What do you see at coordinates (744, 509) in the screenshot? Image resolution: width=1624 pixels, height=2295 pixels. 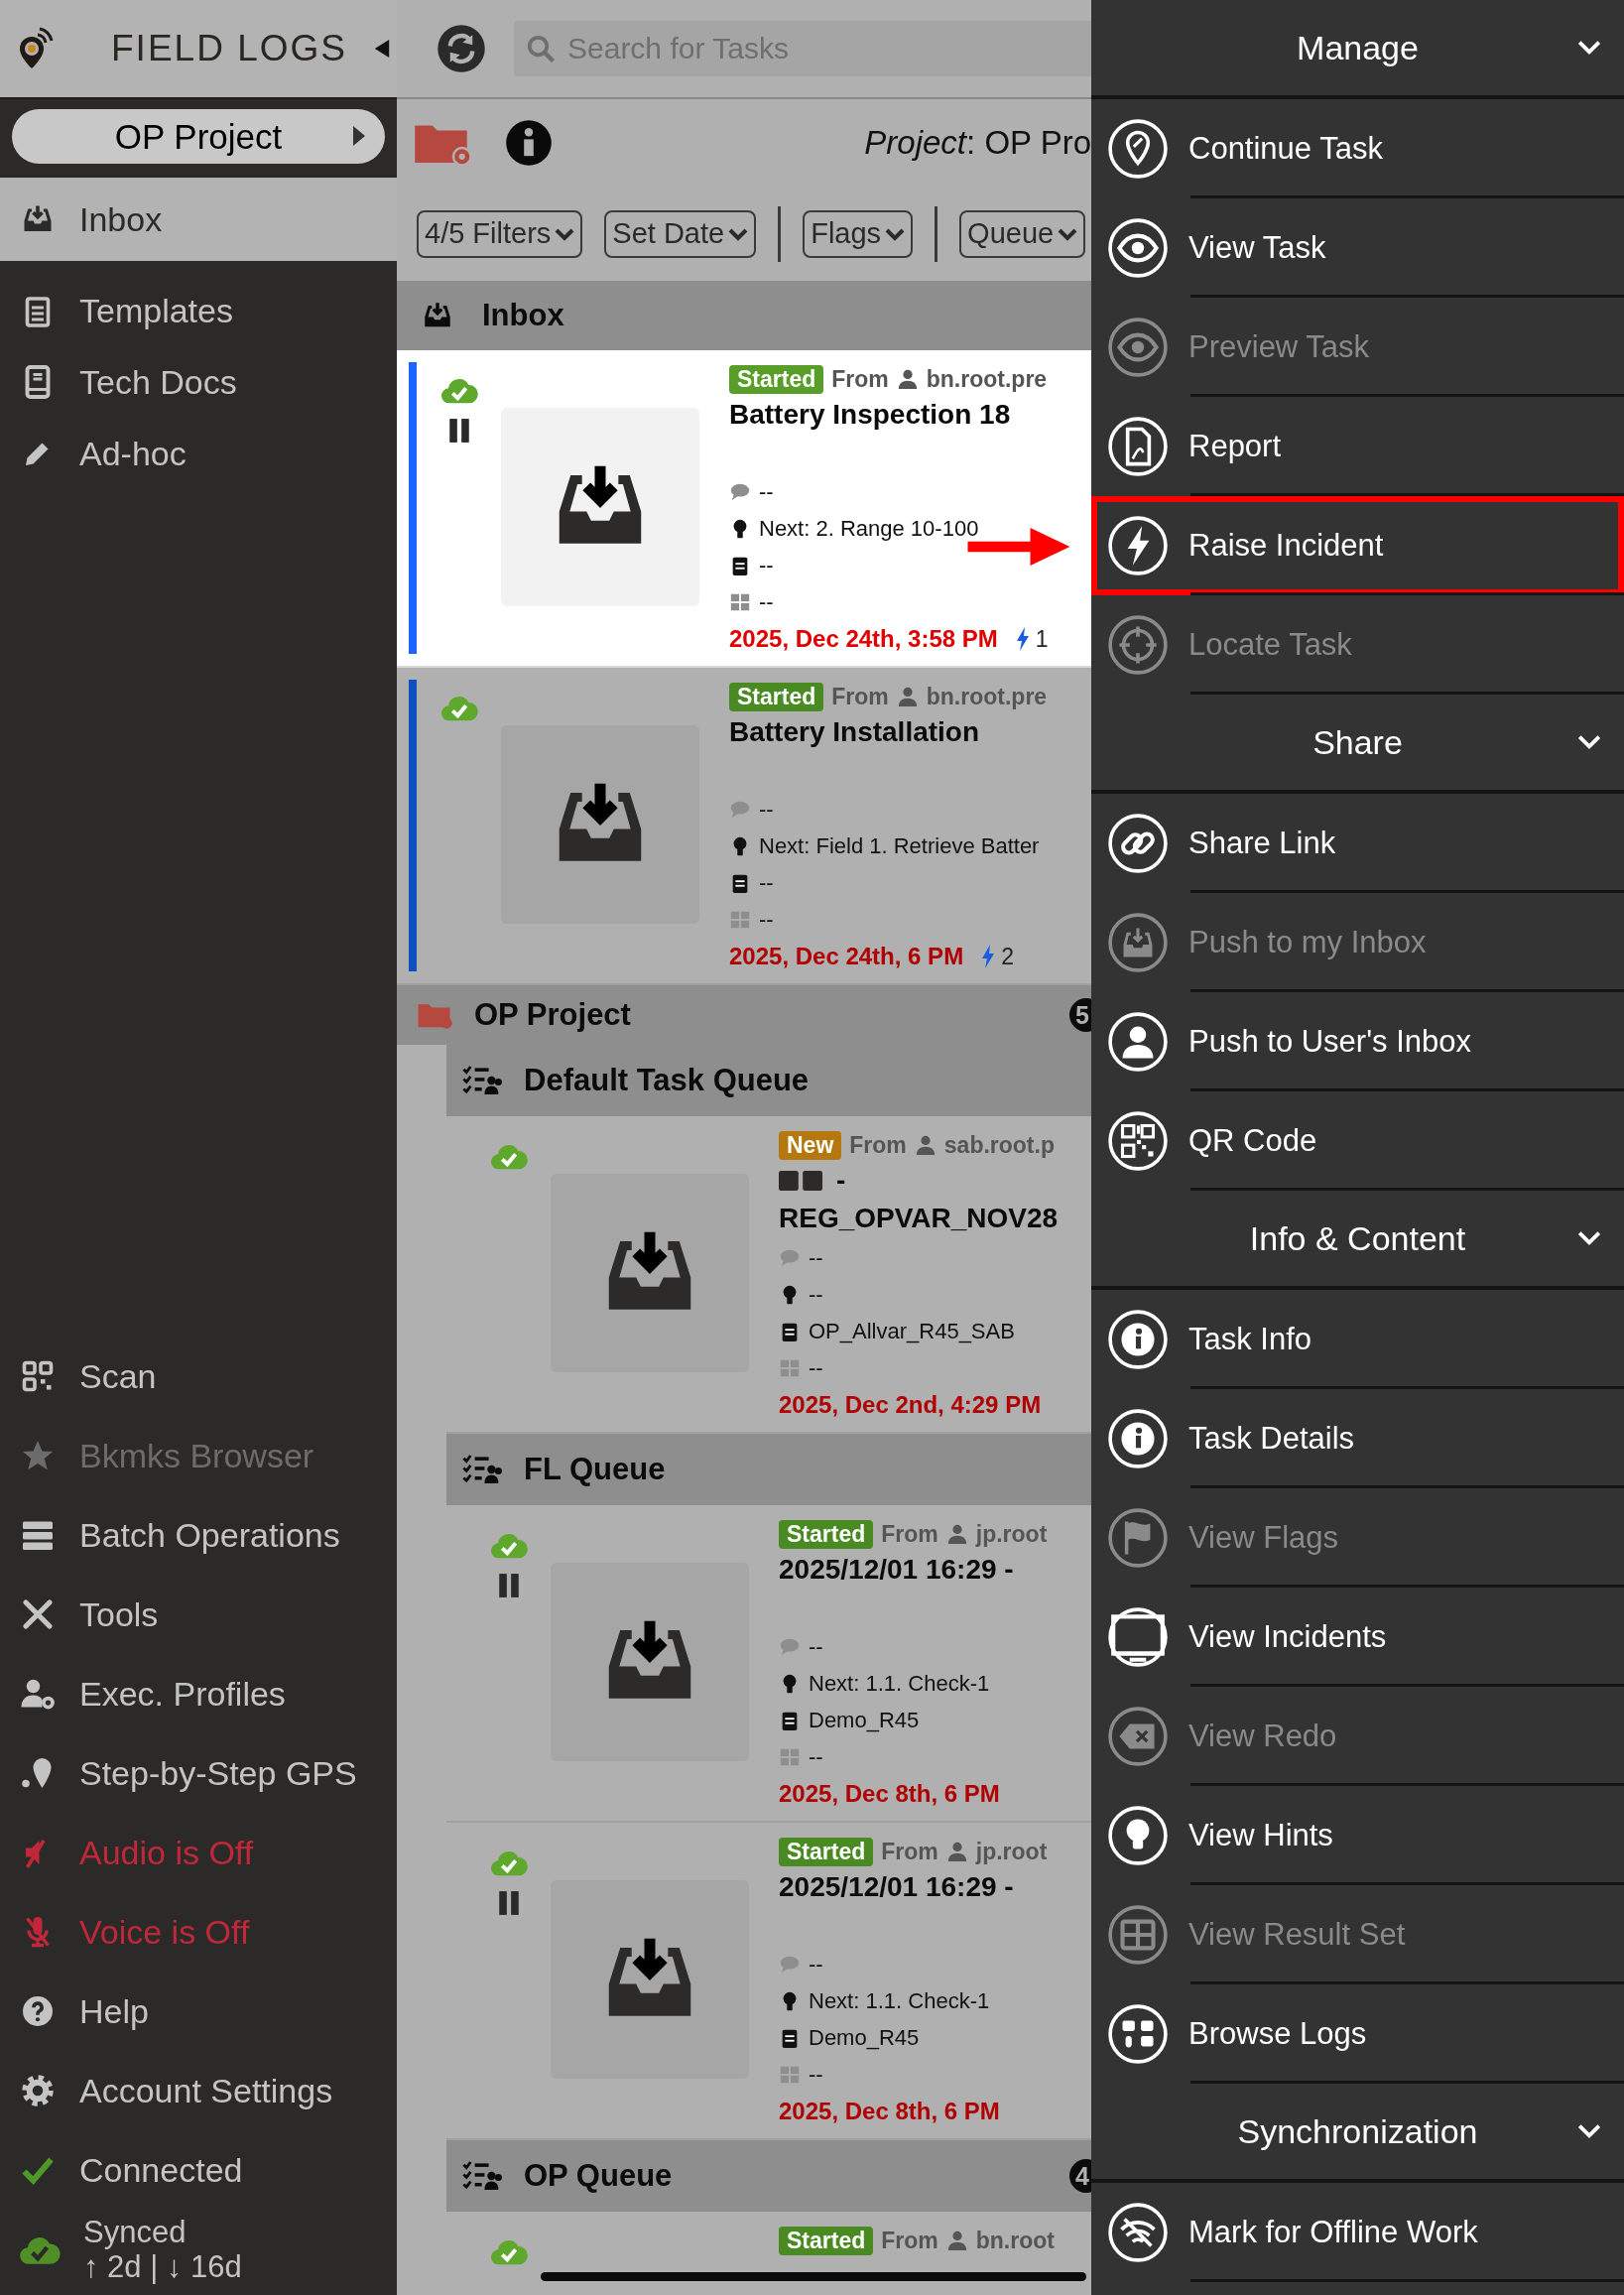 I see `task-card: Started From bn.root.pre Battery Inspection 18 -- Next: 2. Range 10-100 -- -- 2025, Dec 24th, 3:58 PM 1` at bounding box center [744, 509].